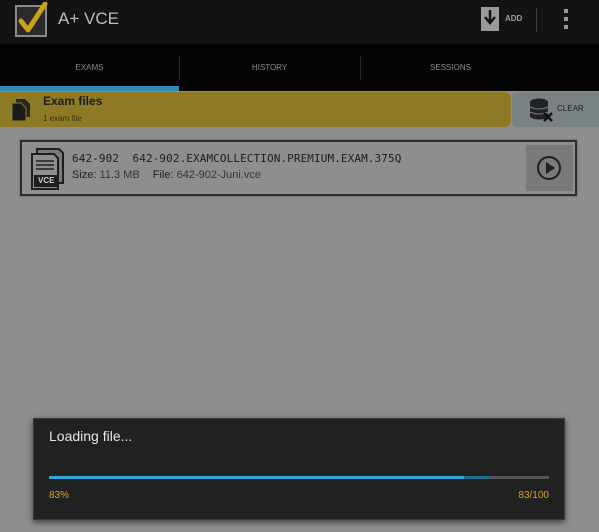  Describe the element at coordinates (163, 175) in the screenshot. I see `exam-file-label: File:` at that location.